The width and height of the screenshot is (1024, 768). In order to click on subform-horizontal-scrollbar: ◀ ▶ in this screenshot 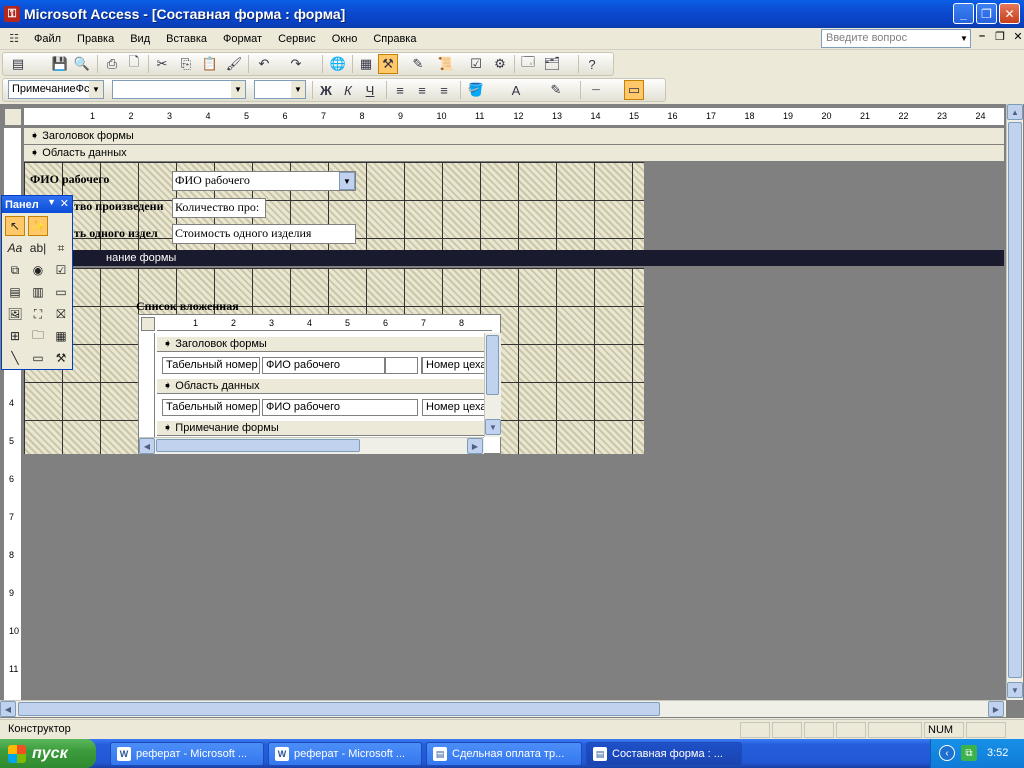, I will do `click(311, 445)`.